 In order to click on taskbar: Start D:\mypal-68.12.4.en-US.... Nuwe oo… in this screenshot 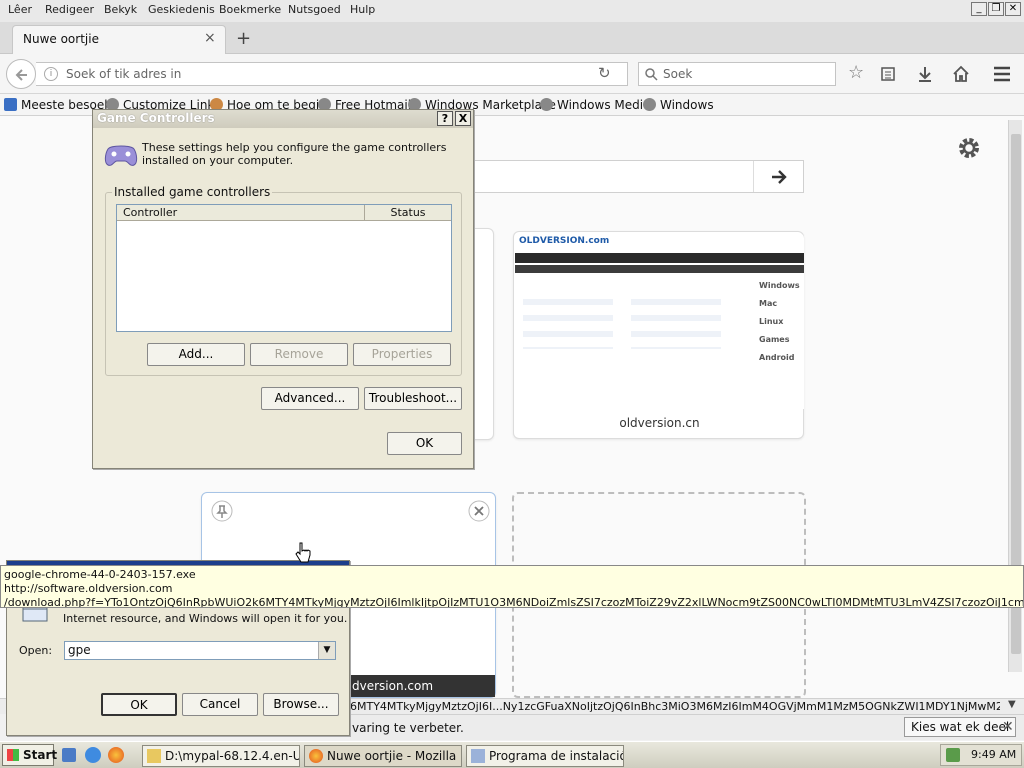, I will do `click(512, 754)`.